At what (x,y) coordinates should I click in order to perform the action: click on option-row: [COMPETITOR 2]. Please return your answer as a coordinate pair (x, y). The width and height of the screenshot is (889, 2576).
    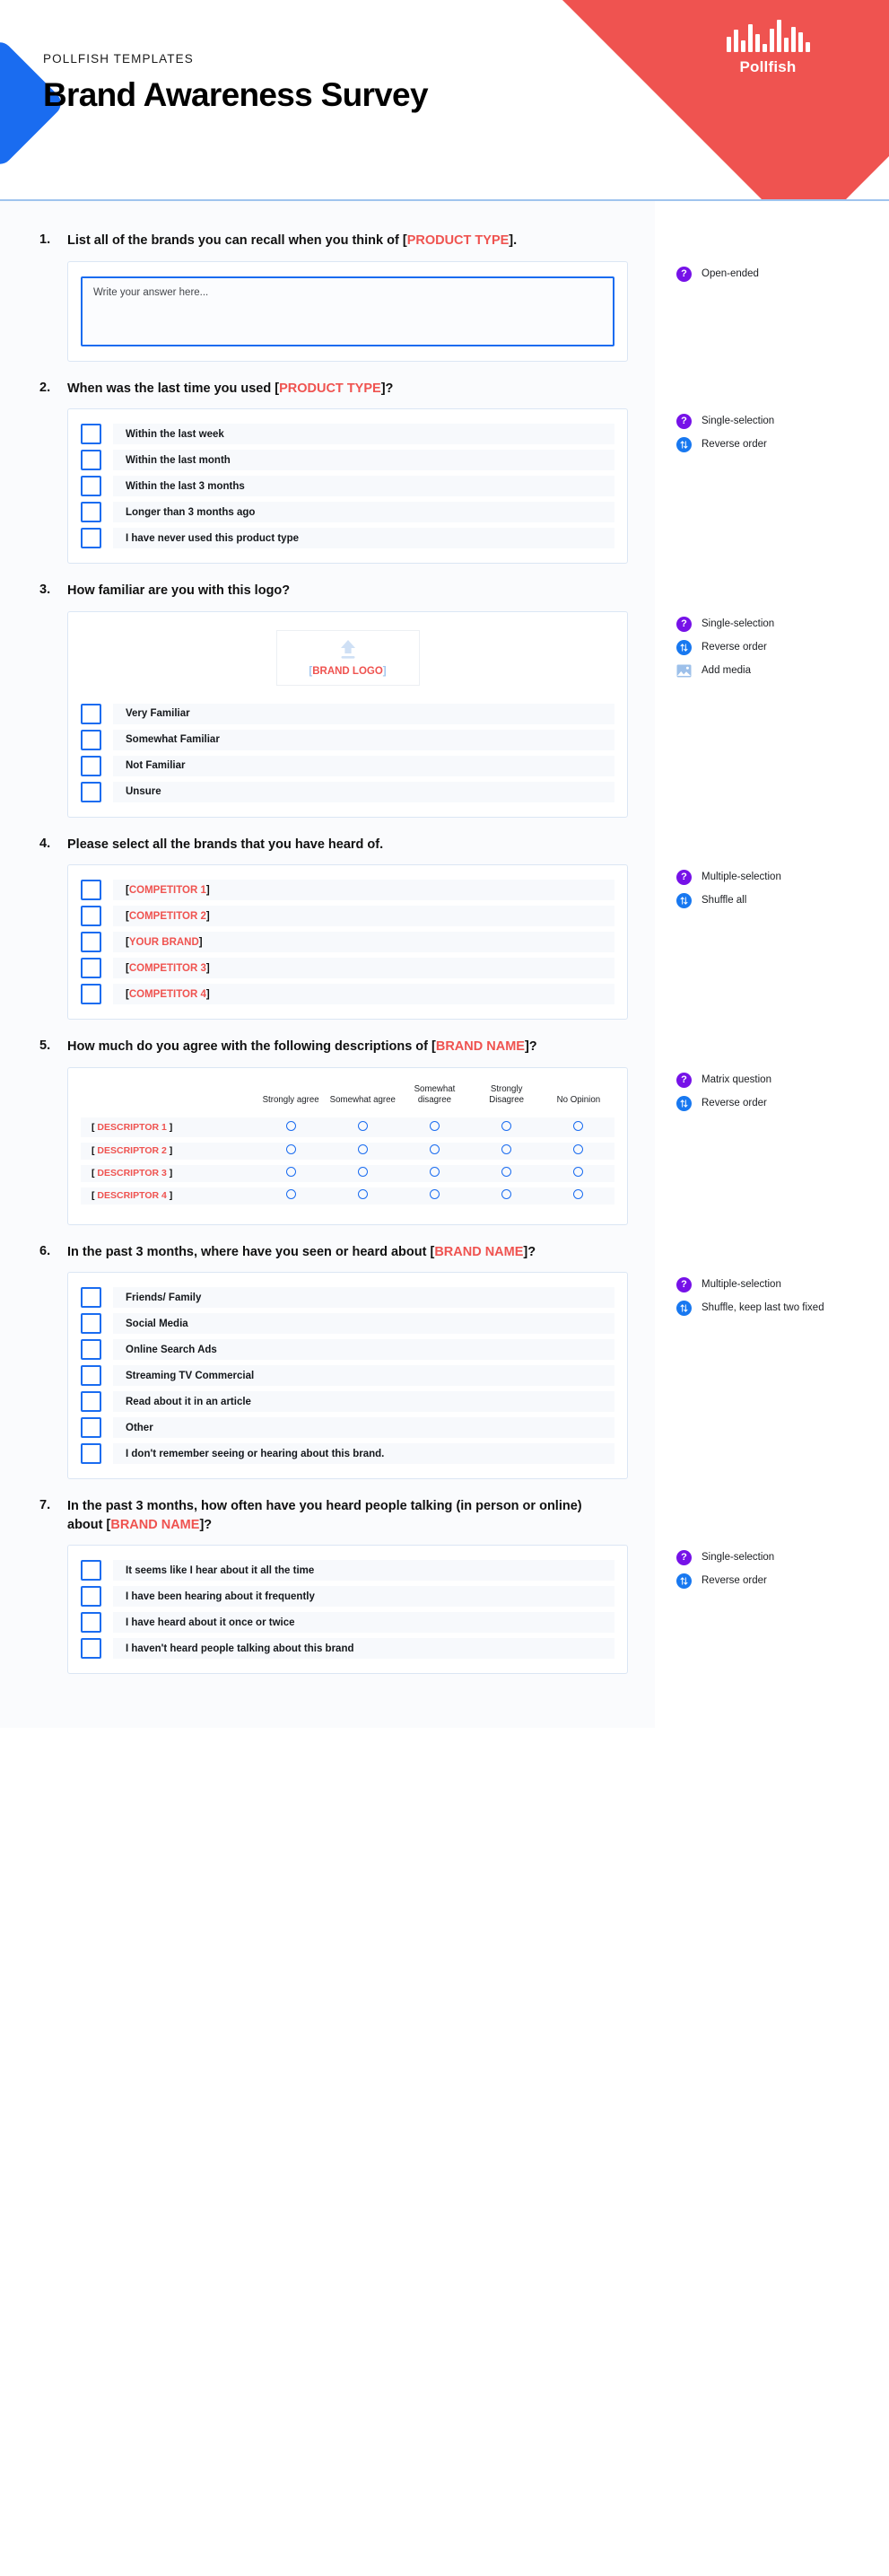
    Looking at the image, I should click on (347, 916).